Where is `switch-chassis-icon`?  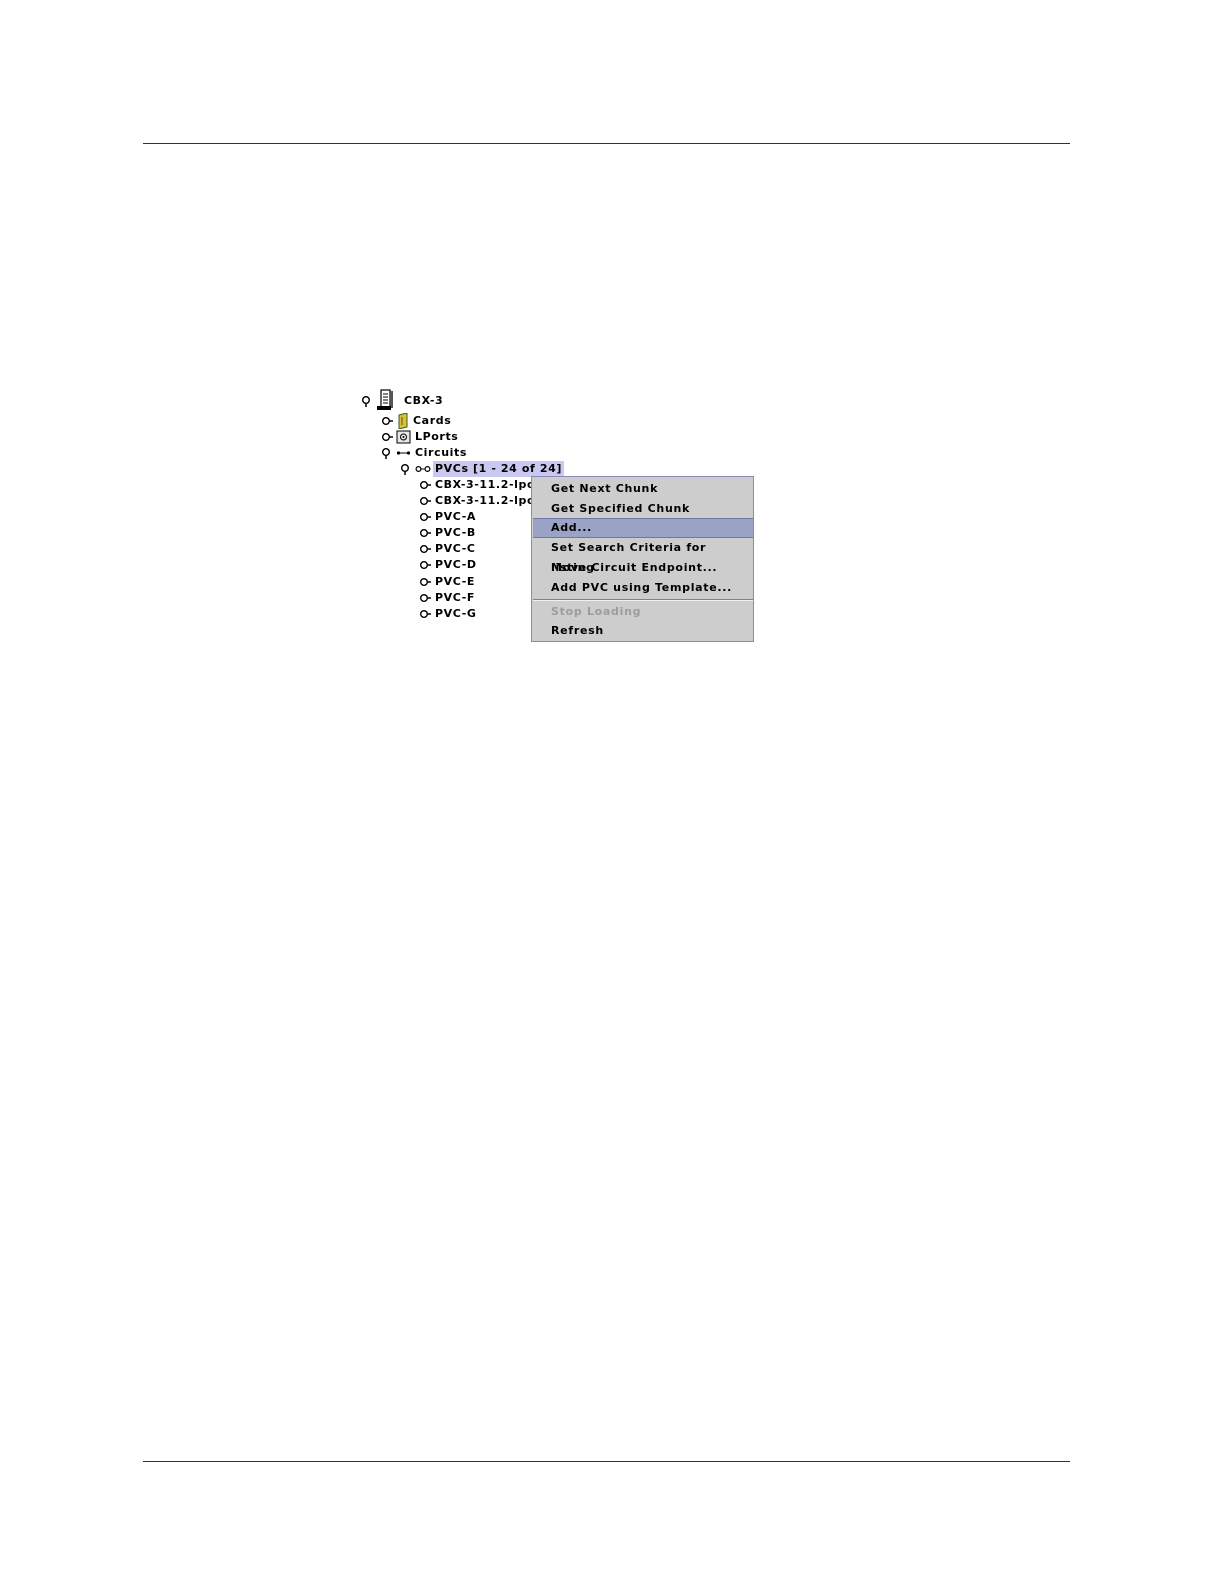 switch-chassis-icon is located at coordinates (388, 399).